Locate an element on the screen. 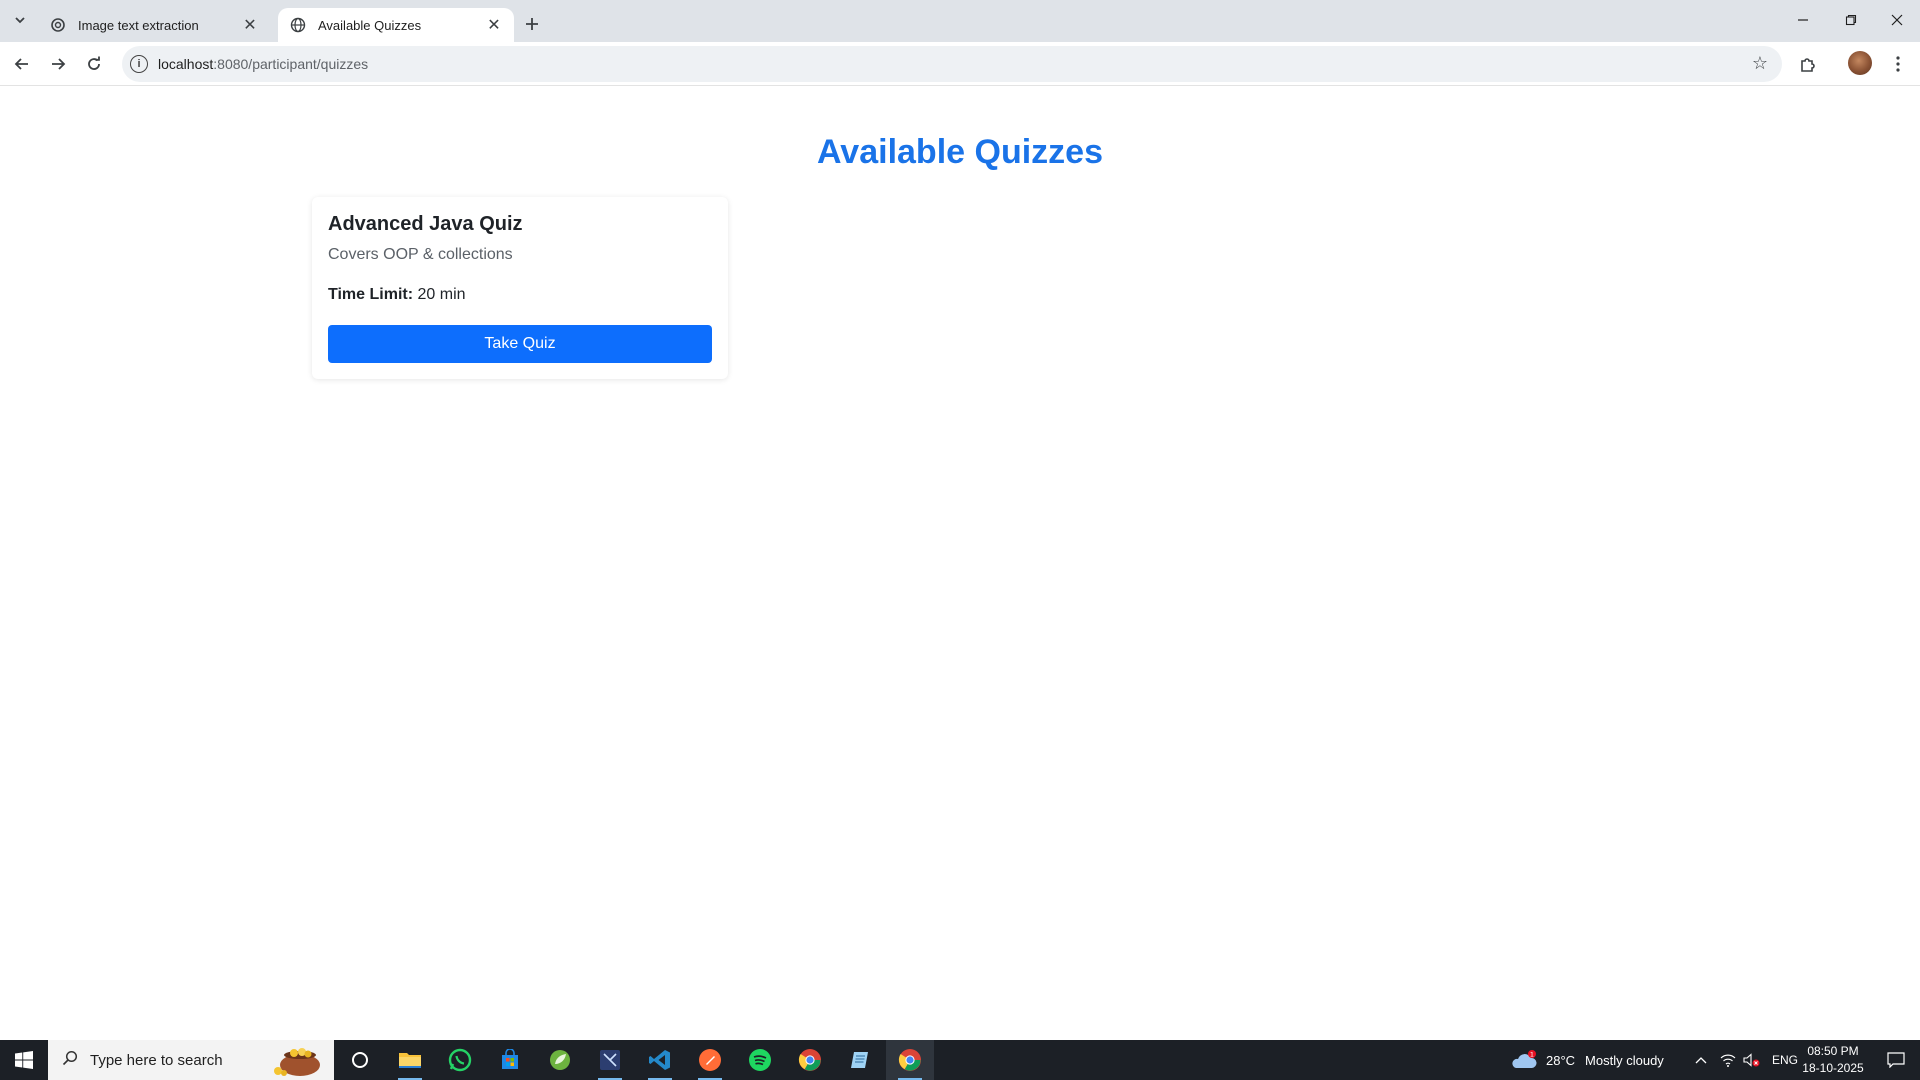 This screenshot has height=1080, width=1920. taskbar-file-explorer is located at coordinates (410, 1060).